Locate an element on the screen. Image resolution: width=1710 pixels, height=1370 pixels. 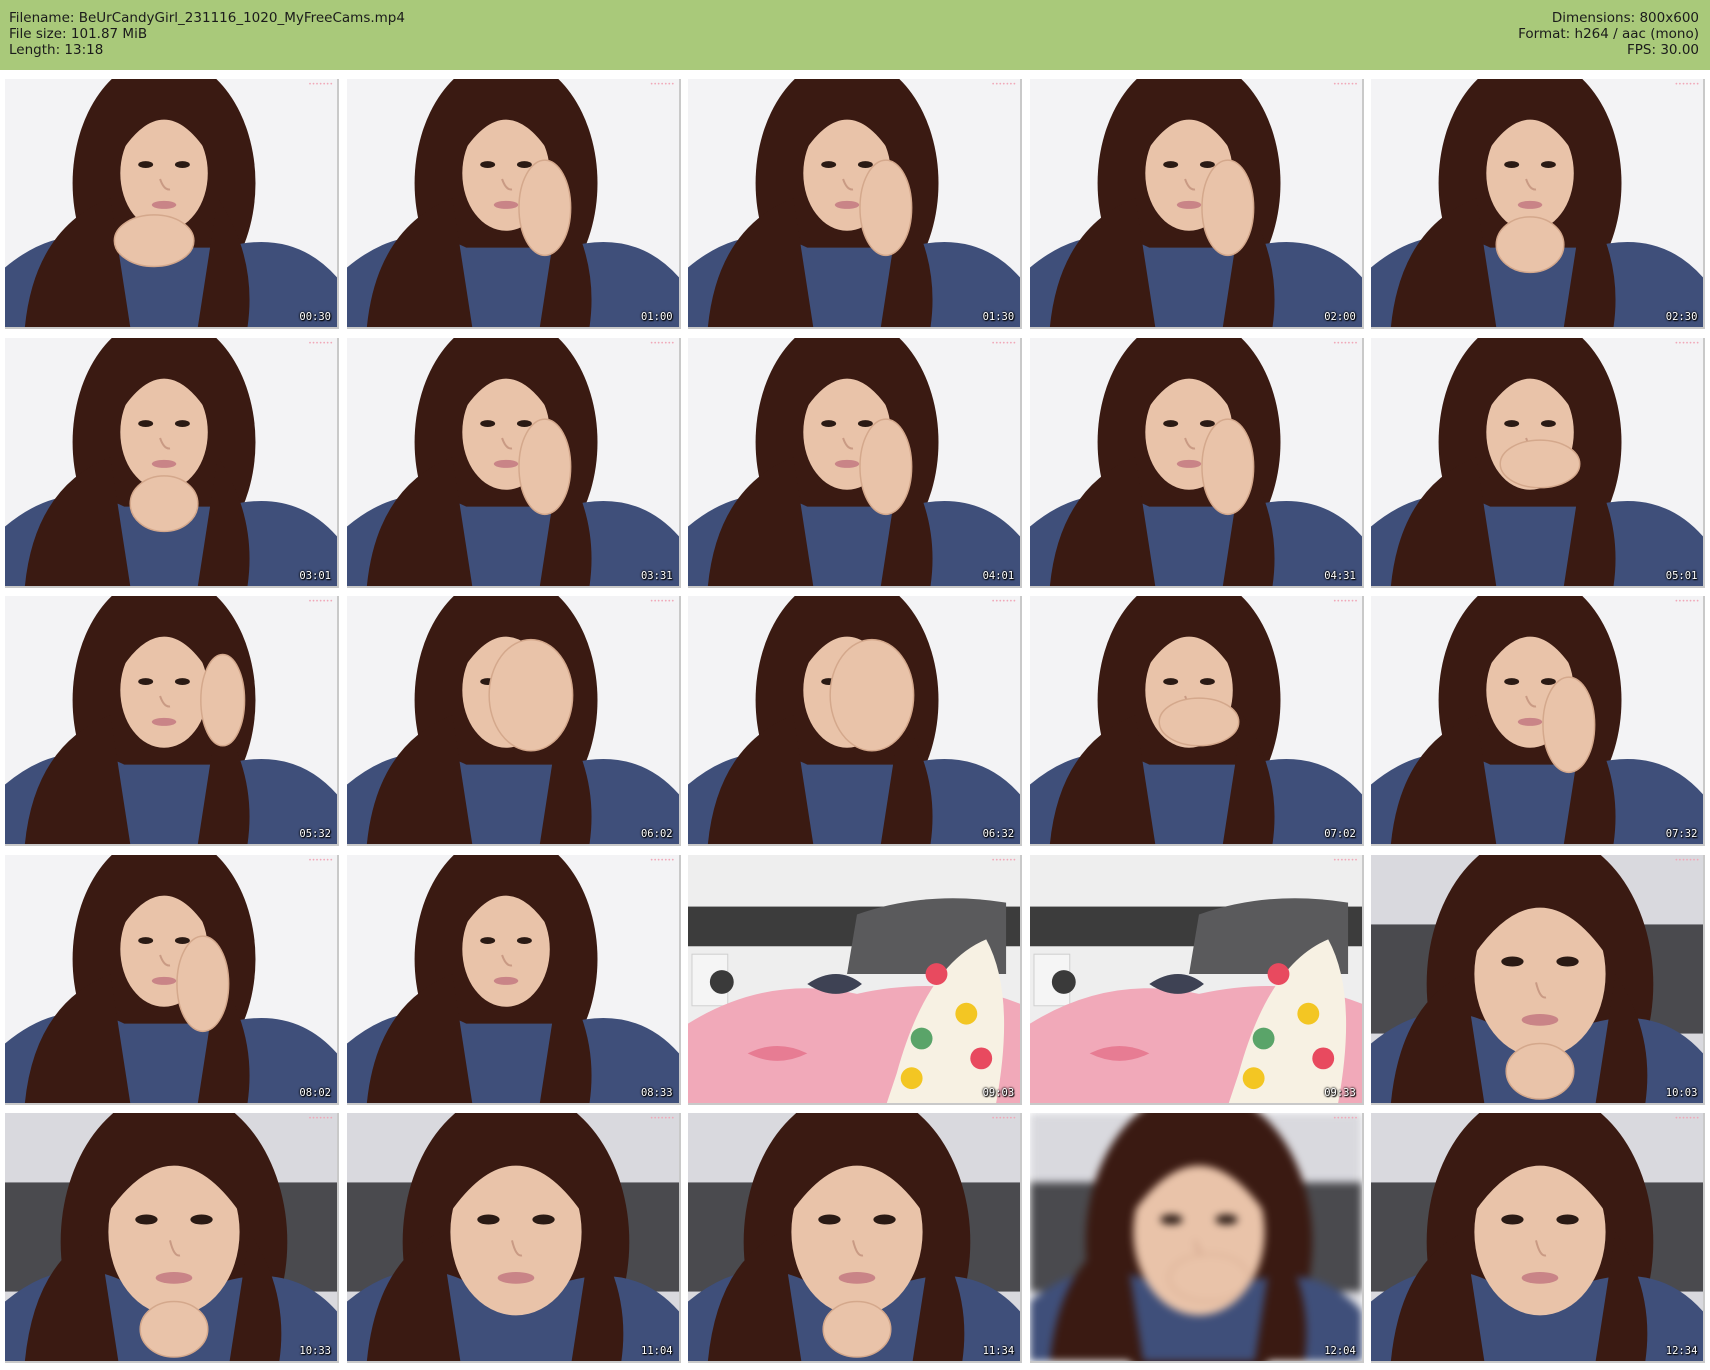
timestamp: 09:33 is located at coordinates (1340, 1092).